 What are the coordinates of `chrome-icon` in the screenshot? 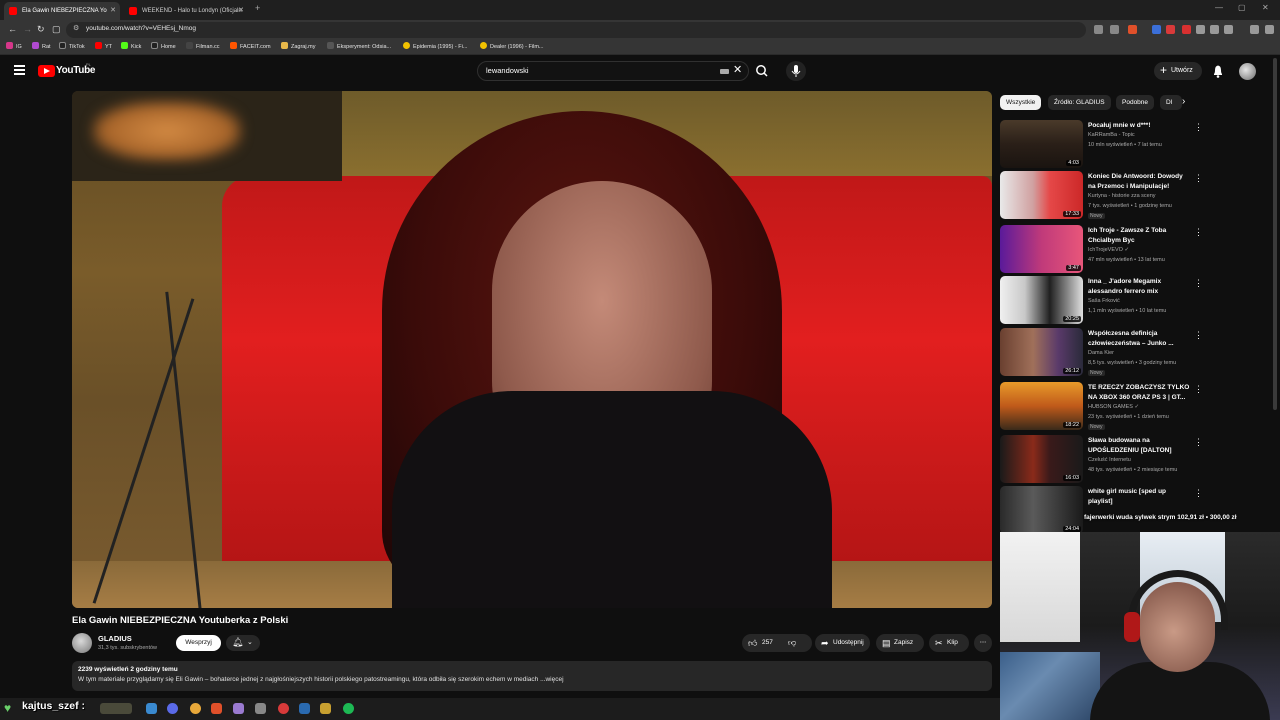 It's located at (195, 708).